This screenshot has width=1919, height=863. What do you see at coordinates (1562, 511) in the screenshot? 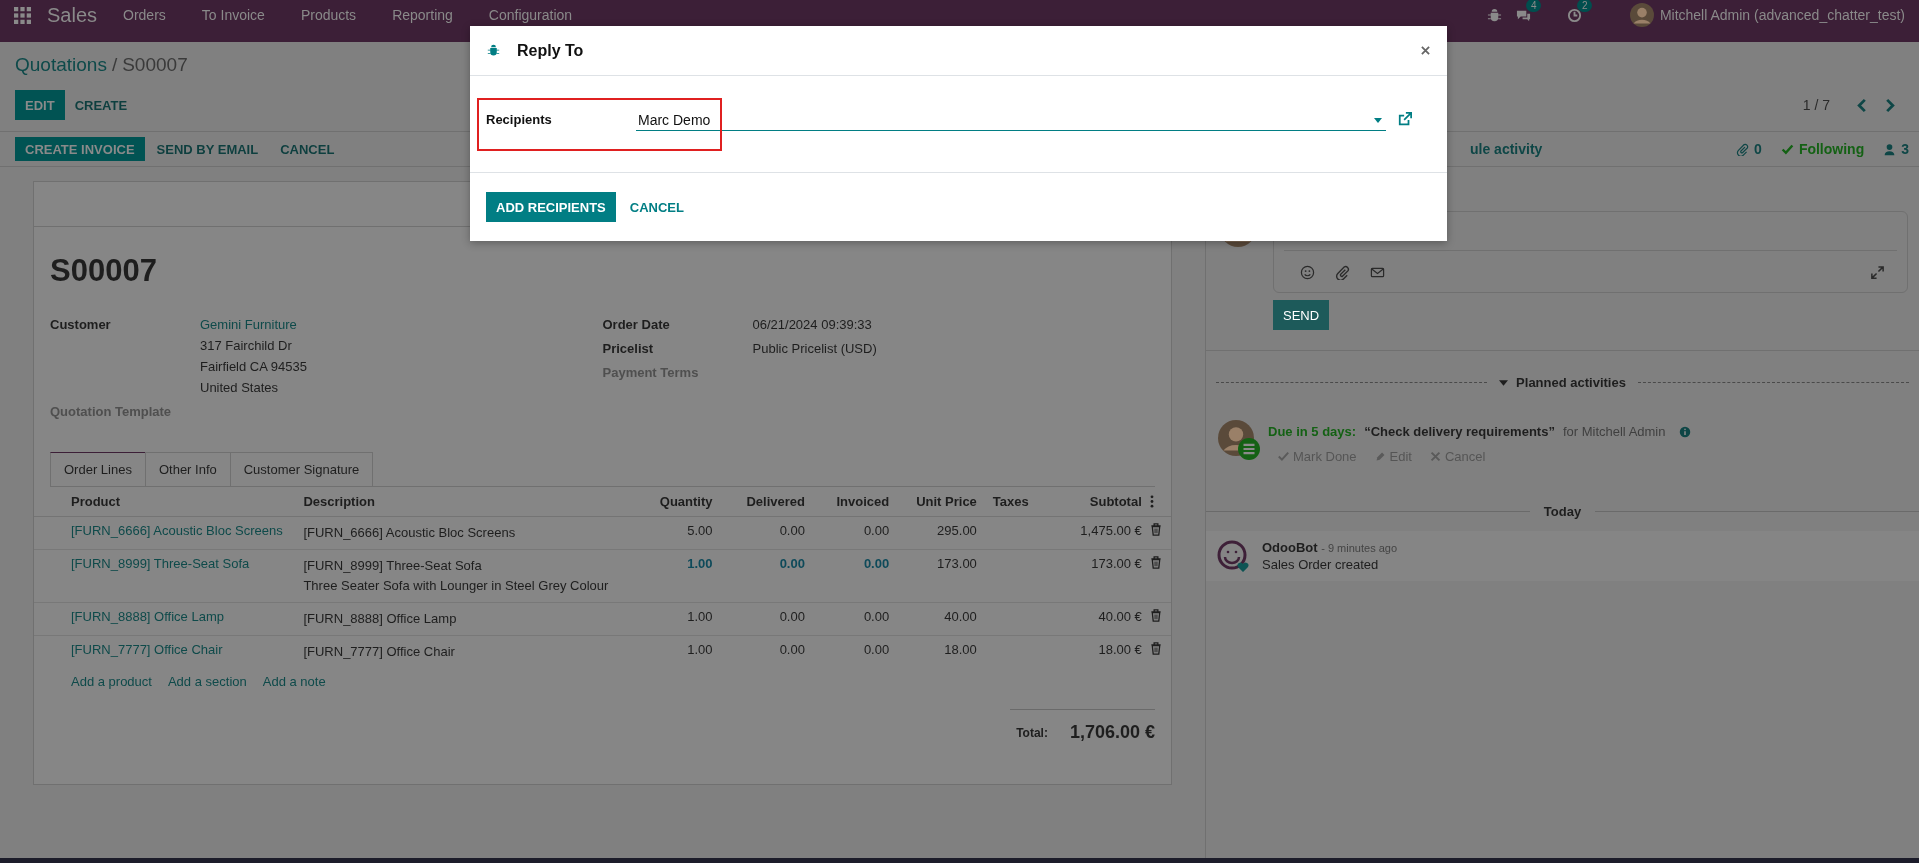
I see `date-separator: Today` at bounding box center [1562, 511].